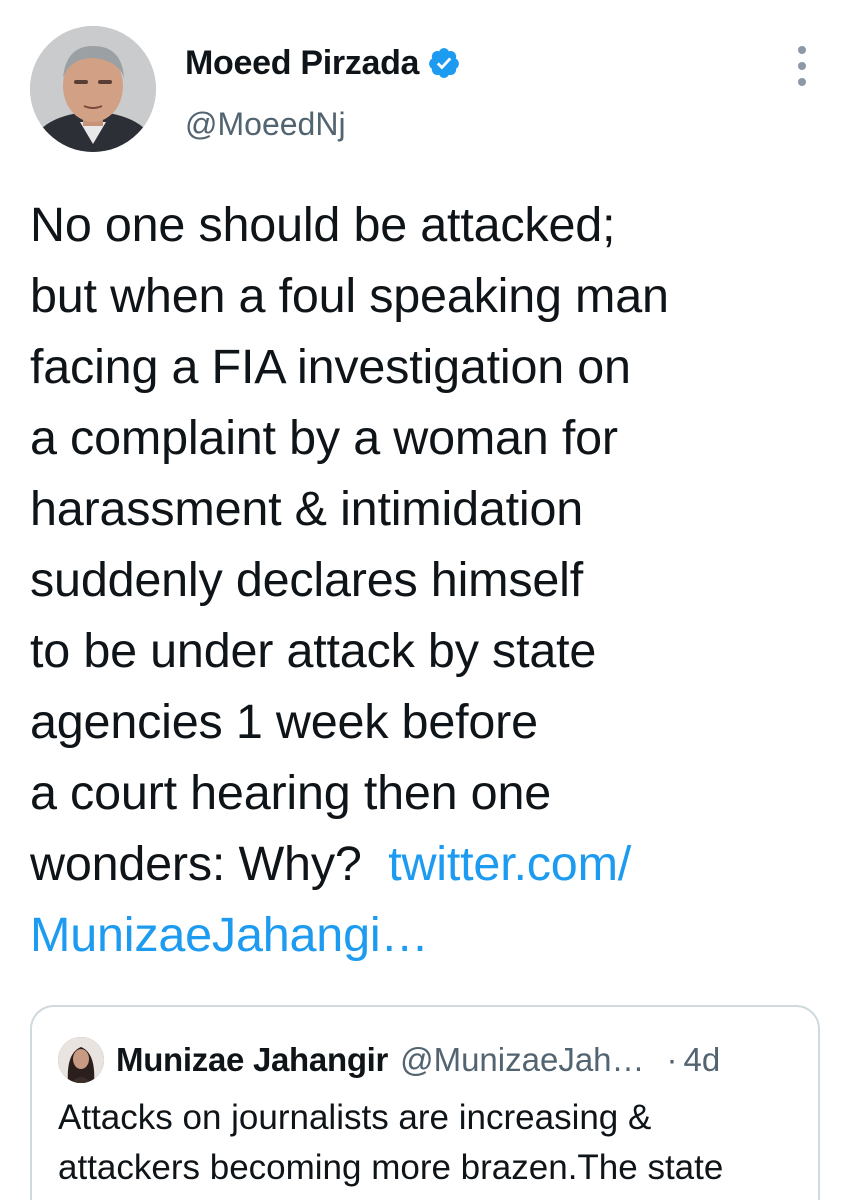 The width and height of the screenshot is (849, 1200). What do you see at coordinates (702, 1060) in the screenshot?
I see `quoted-tweet-timestamp: 4d` at bounding box center [702, 1060].